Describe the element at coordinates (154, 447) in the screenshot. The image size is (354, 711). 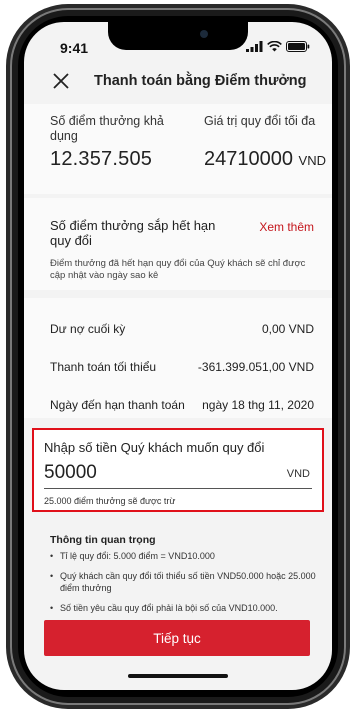
I see `redeem-amount-label: Nhập số tiền Quý khách muốn quy đổi` at that location.